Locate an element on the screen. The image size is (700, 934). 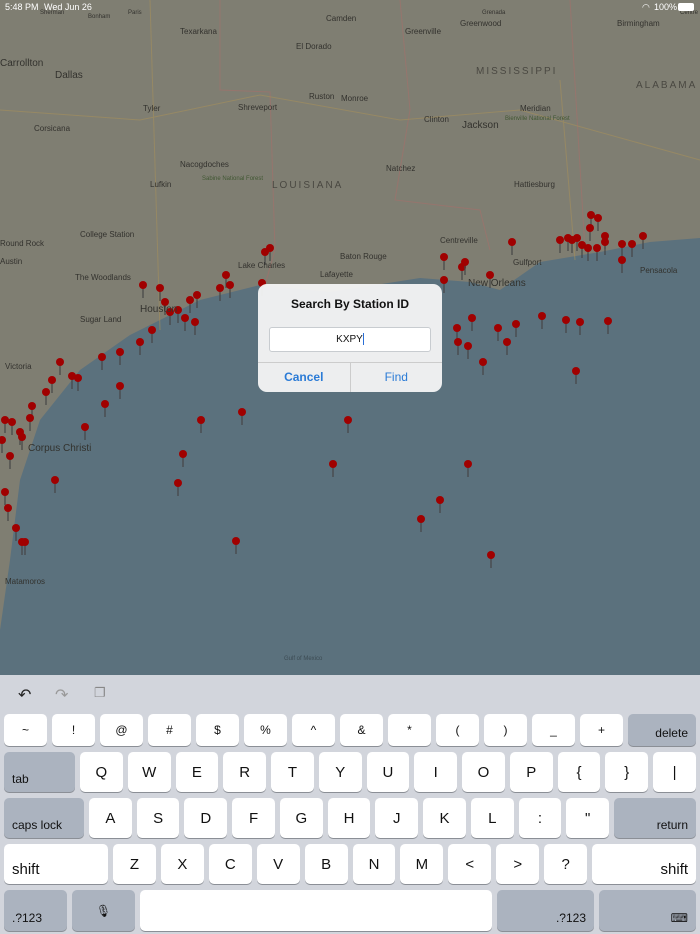
key-o: O is located at coordinates (483, 772).